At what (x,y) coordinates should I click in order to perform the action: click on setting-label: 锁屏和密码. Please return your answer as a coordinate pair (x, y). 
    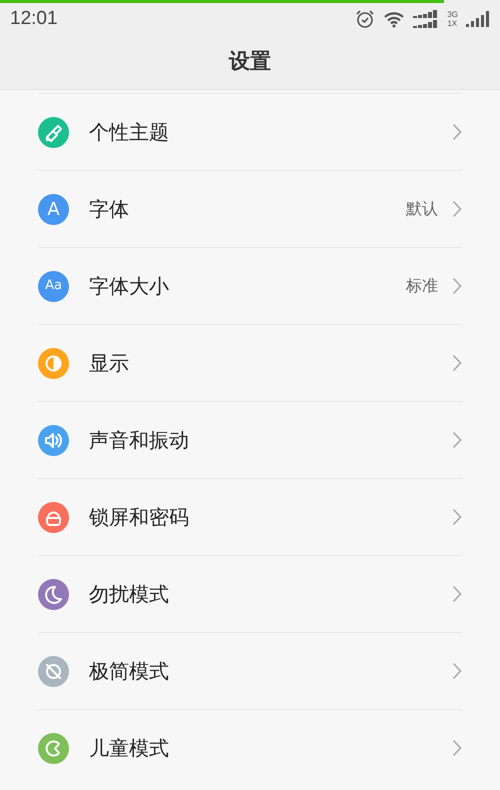
    Looking at the image, I should click on (270, 517).